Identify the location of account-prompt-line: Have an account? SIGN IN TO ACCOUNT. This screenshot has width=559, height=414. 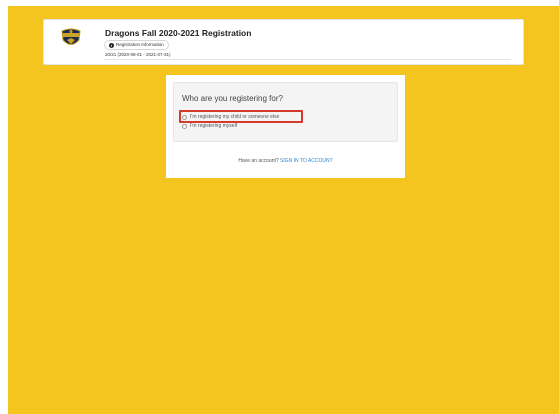
(285, 161).